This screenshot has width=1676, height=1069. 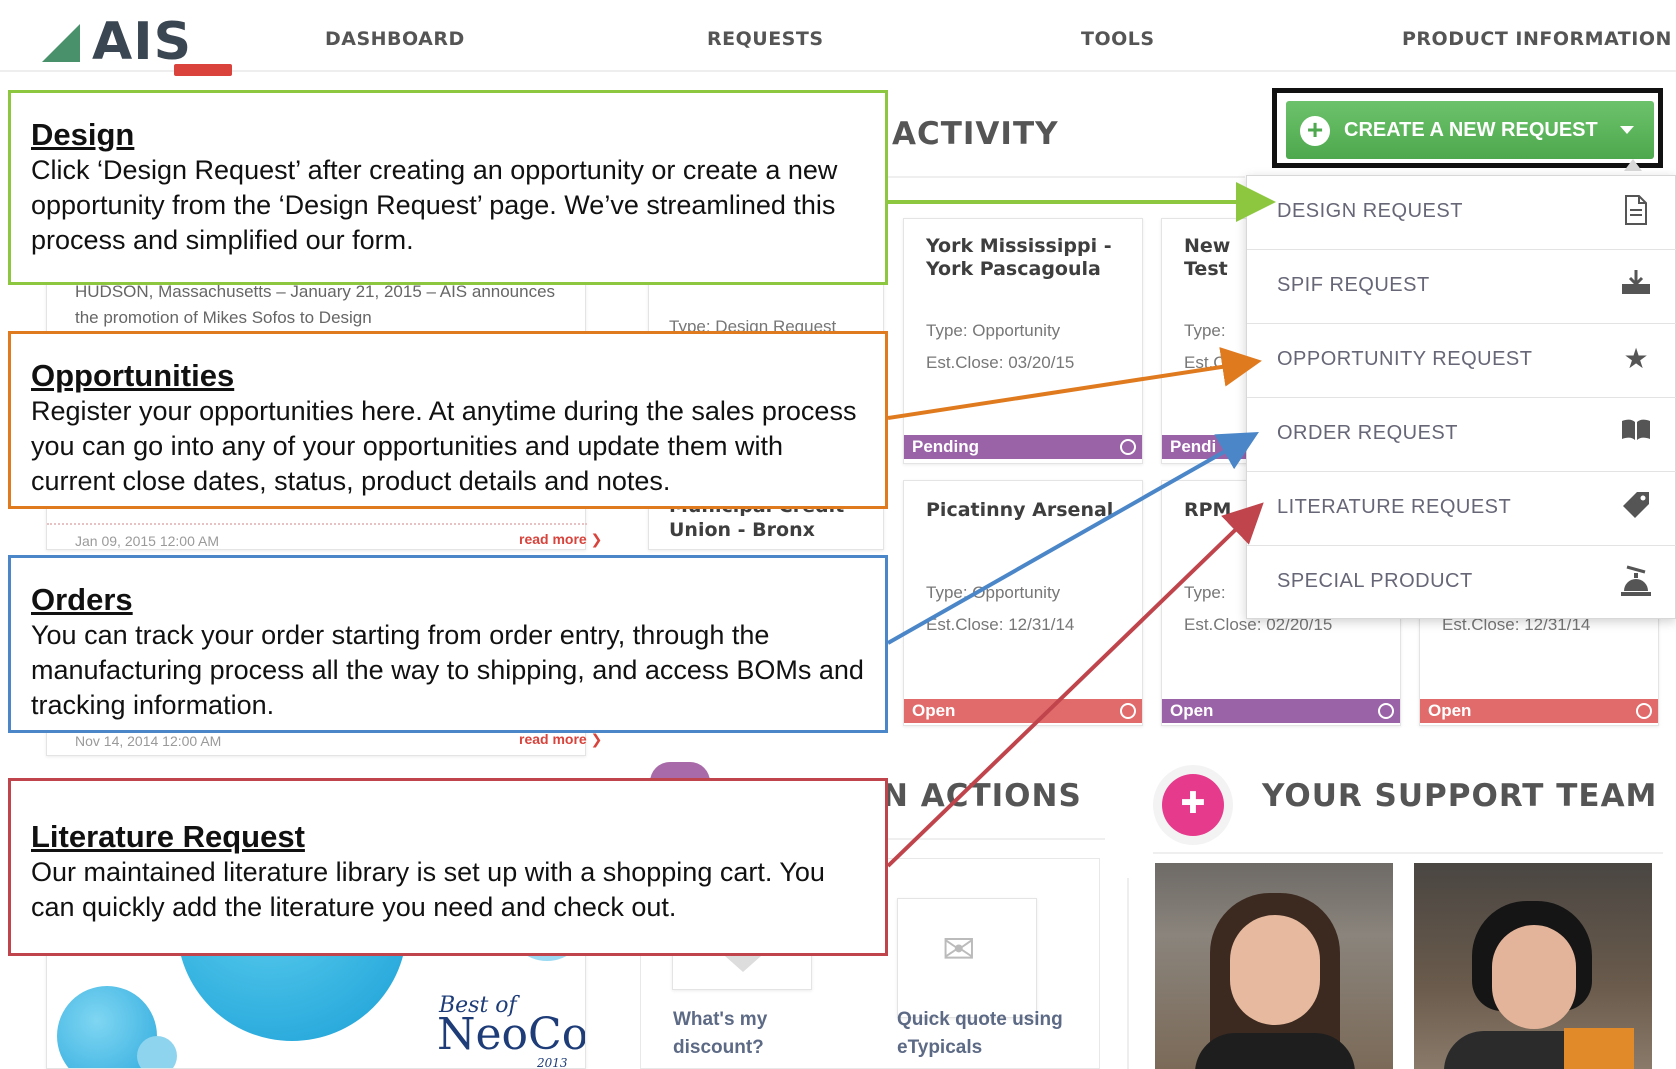 I want to click on arrow-opportunities, so click(x=1074, y=383).